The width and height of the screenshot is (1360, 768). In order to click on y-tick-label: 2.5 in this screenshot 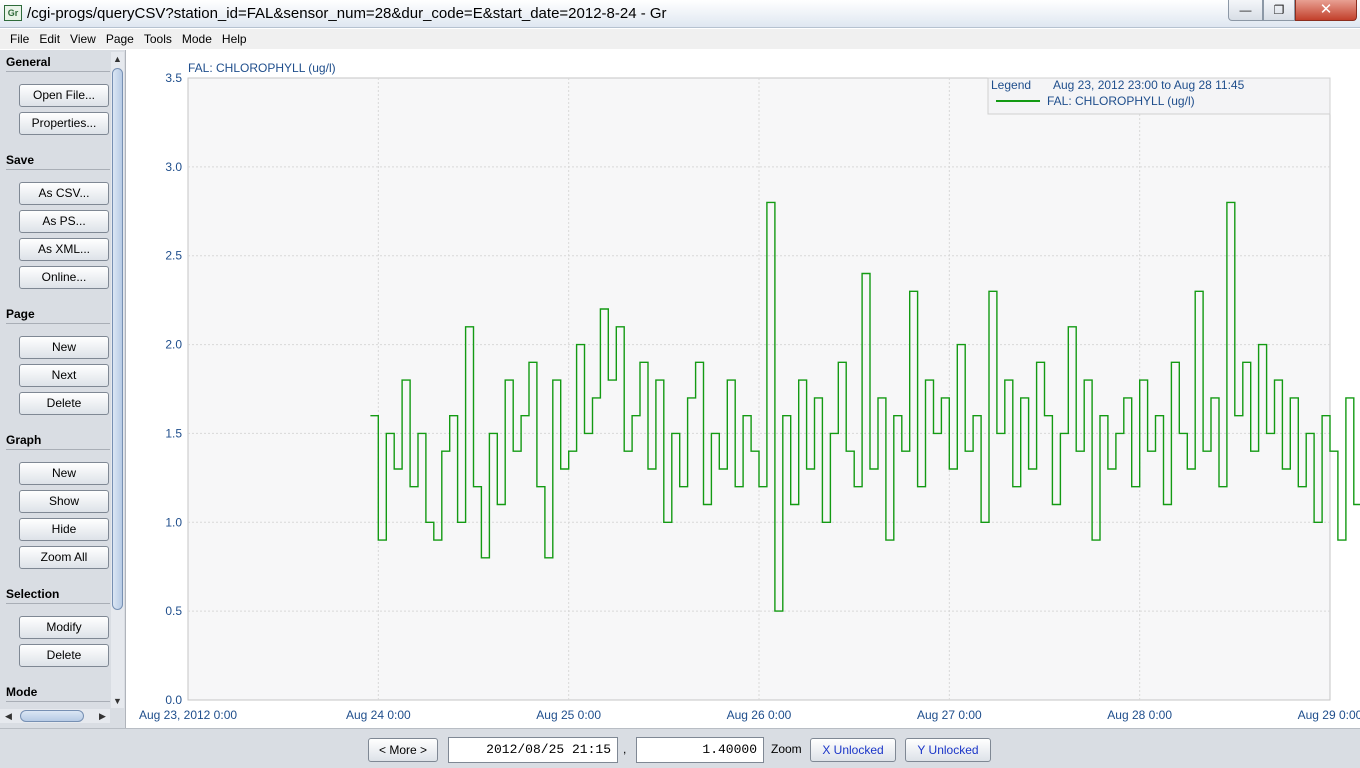, I will do `click(173, 256)`.